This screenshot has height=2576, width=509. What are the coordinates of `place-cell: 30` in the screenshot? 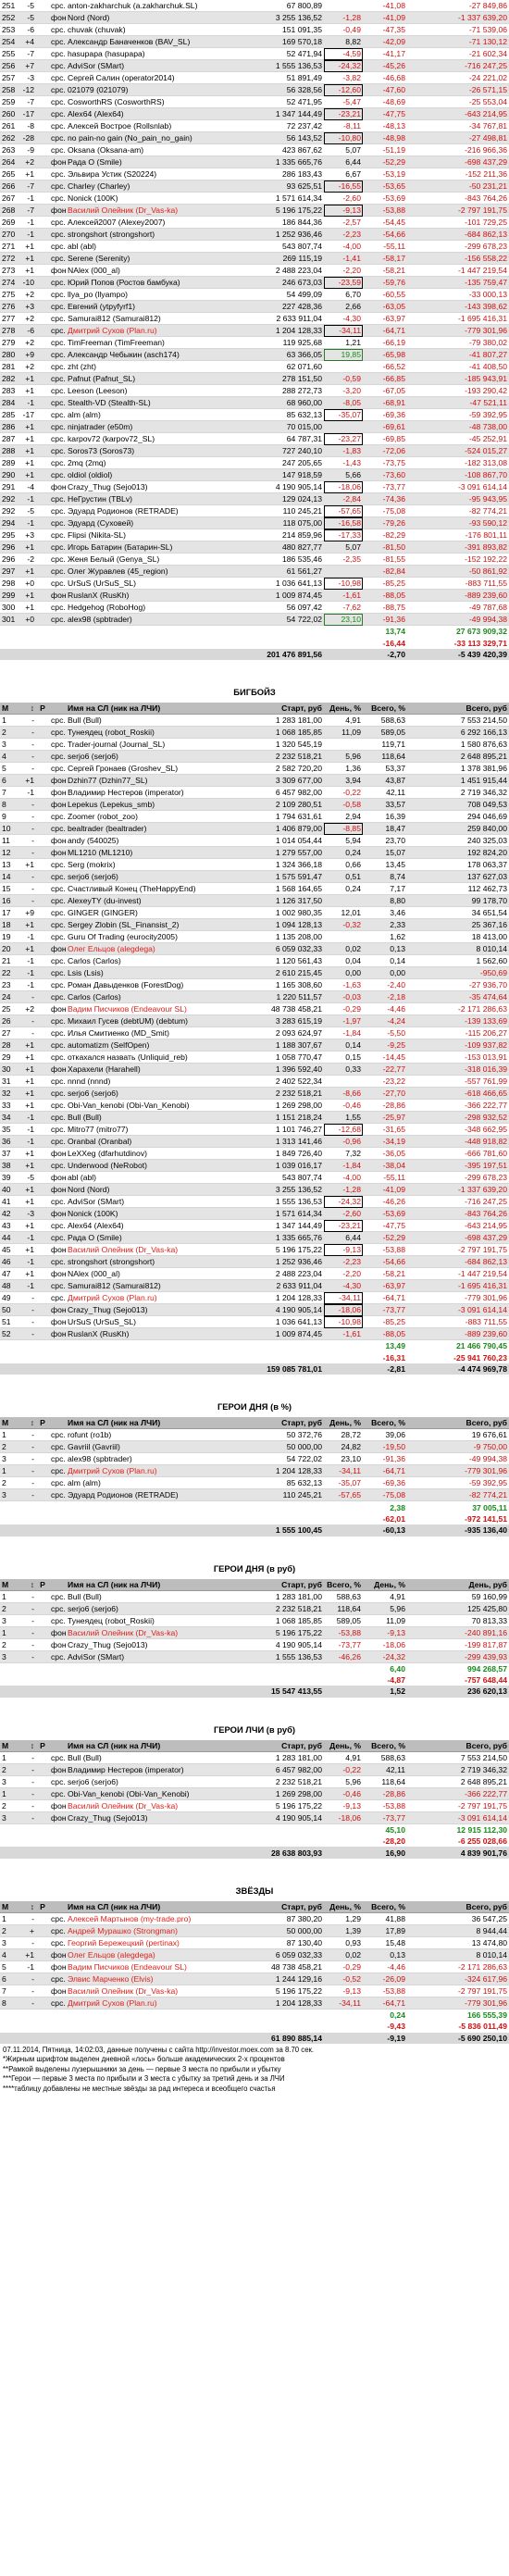 It's located at (8, 1069).